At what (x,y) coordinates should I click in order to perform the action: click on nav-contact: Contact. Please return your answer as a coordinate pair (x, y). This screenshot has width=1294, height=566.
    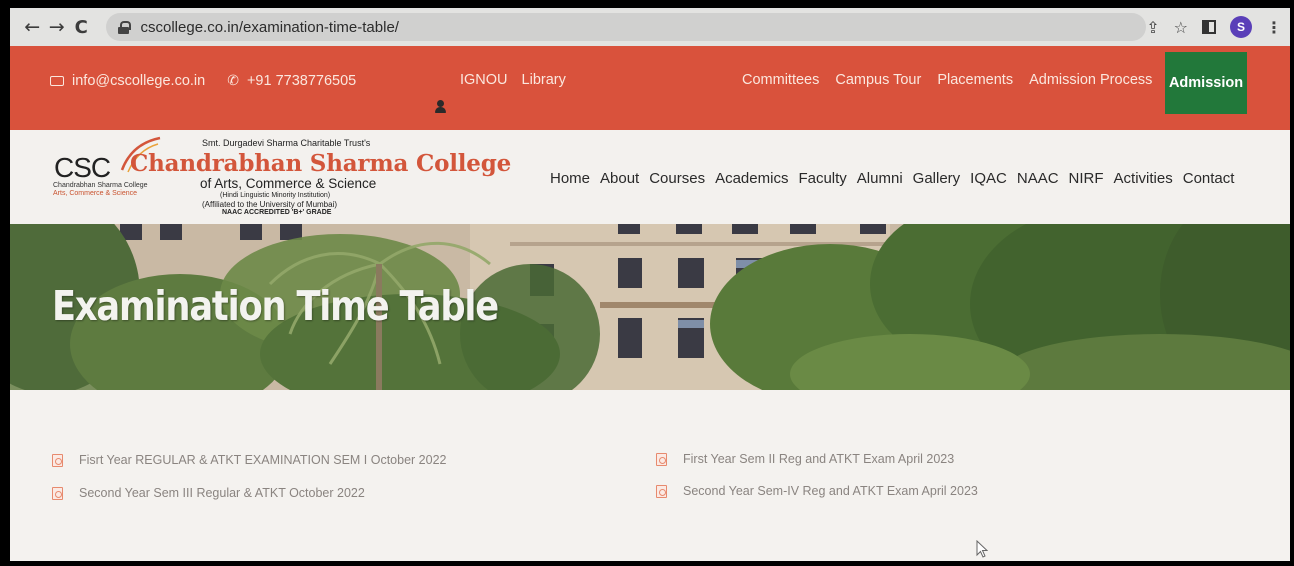
    Looking at the image, I should click on (1209, 178).